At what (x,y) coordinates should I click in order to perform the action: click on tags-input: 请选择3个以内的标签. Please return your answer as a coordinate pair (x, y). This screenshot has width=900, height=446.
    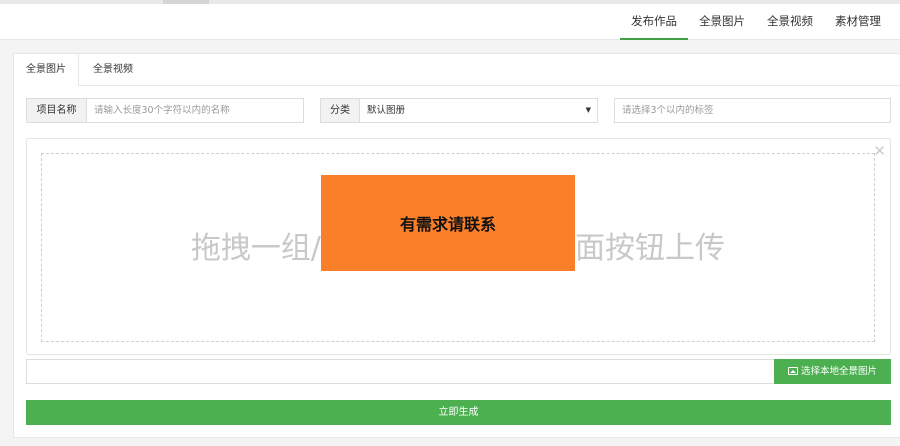
    Looking at the image, I should click on (752, 110).